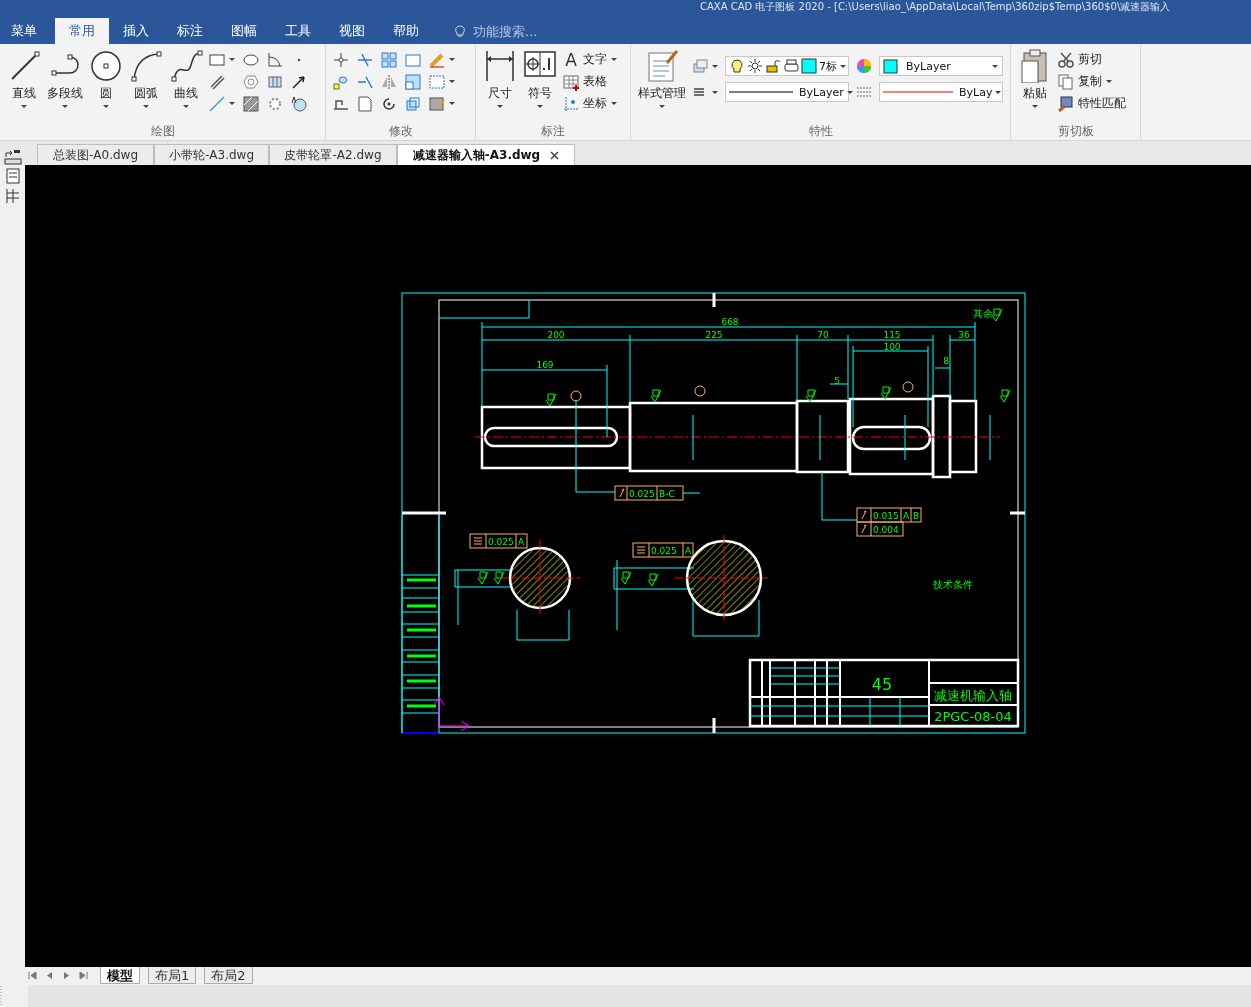  What do you see at coordinates (590, 103) in the screenshot?
I see `coordinate-tool-button: 坐标` at bounding box center [590, 103].